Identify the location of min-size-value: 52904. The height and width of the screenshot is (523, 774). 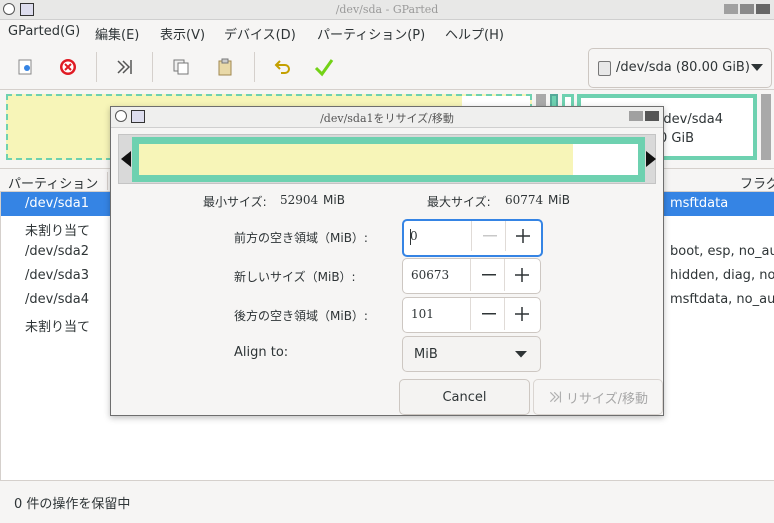
(299, 200).